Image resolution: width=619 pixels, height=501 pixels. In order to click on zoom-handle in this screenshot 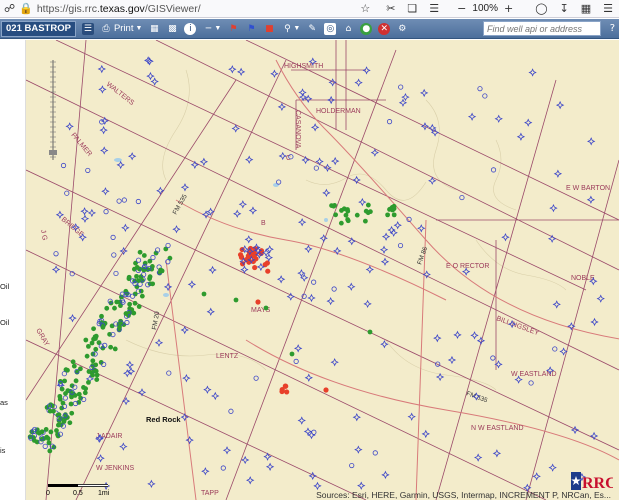, I will do `click(53, 152)`.